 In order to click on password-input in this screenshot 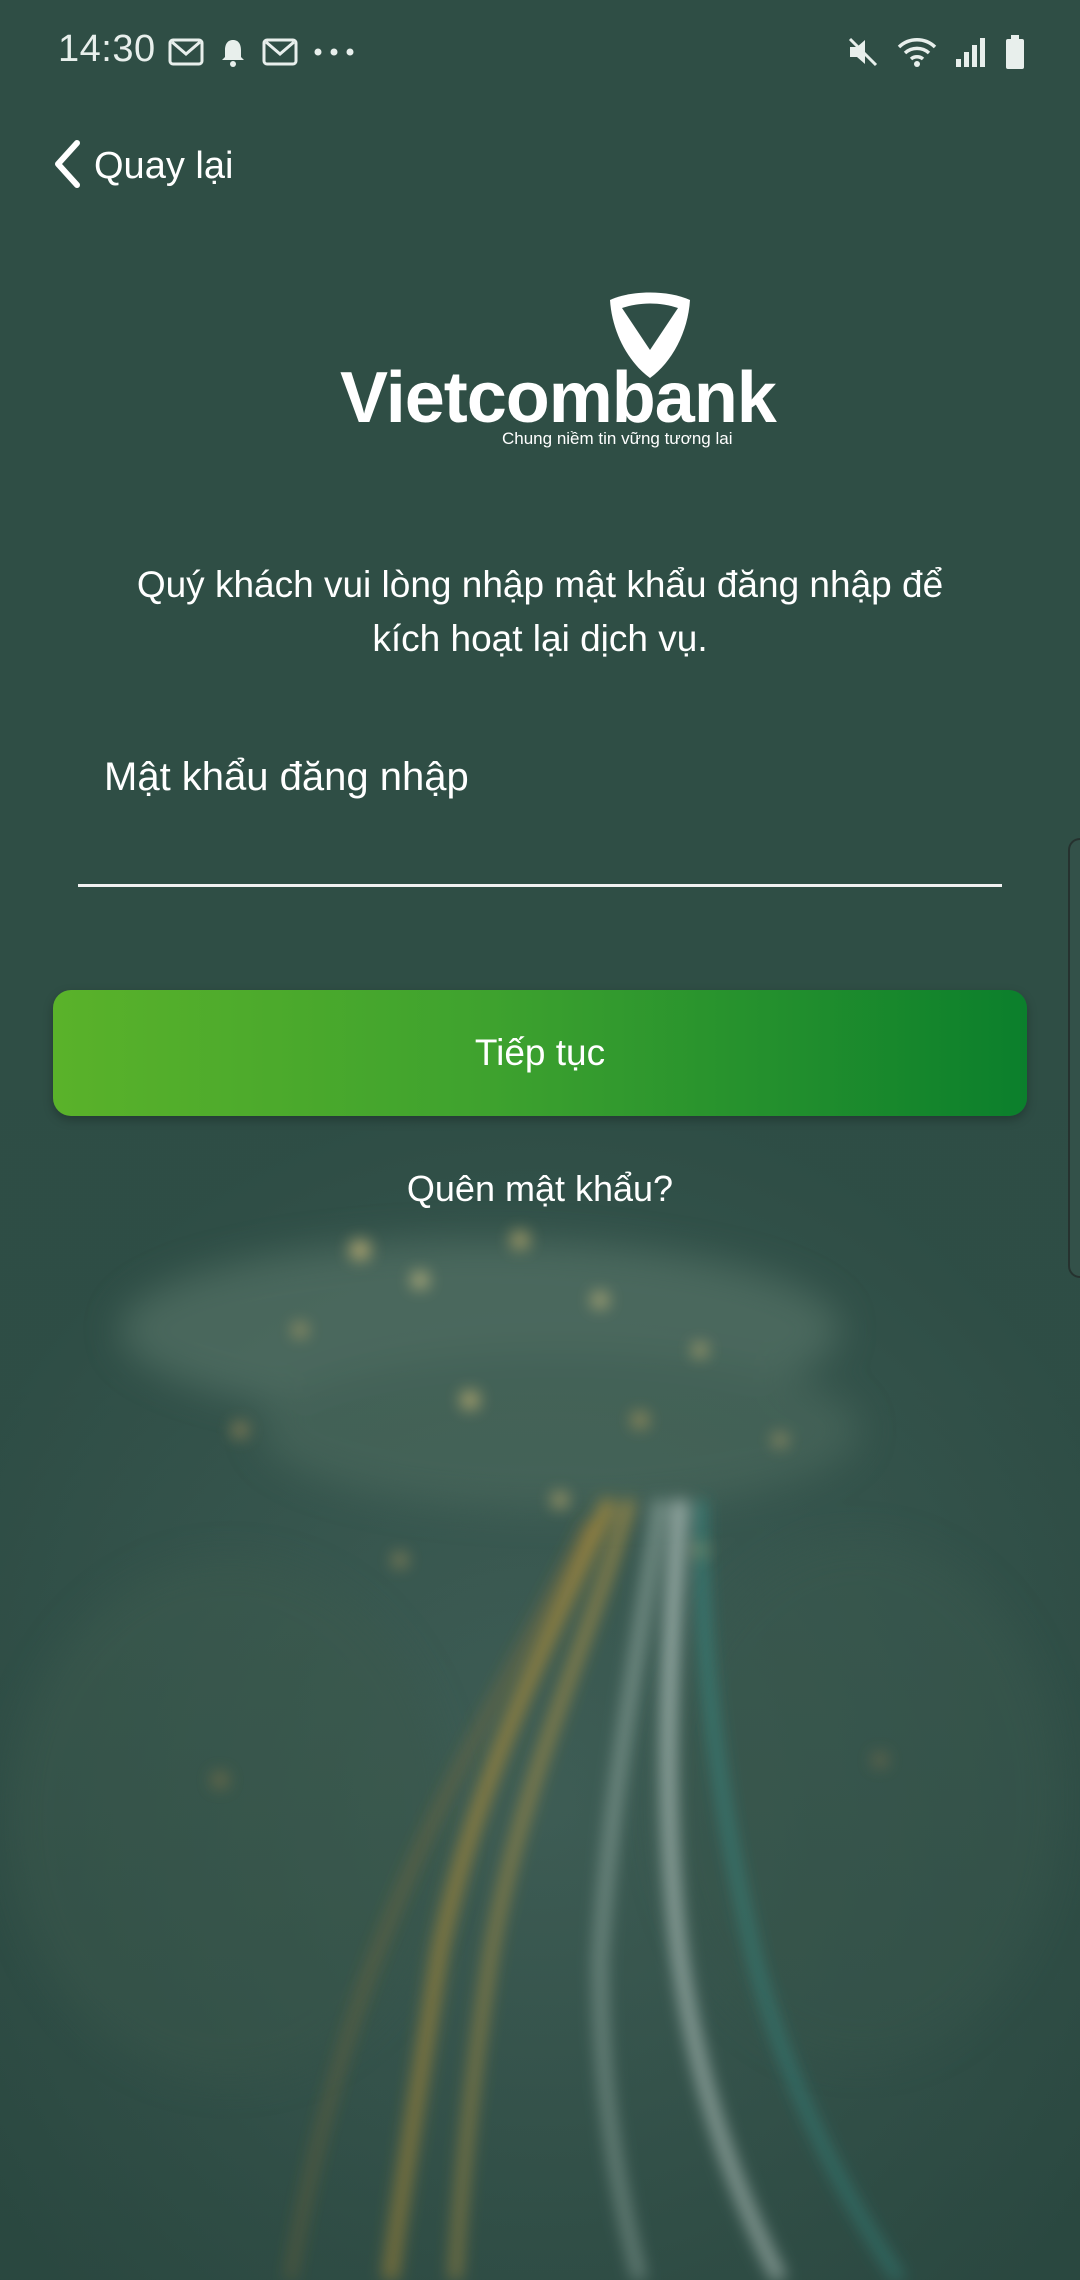, I will do `click(544, 777)`.